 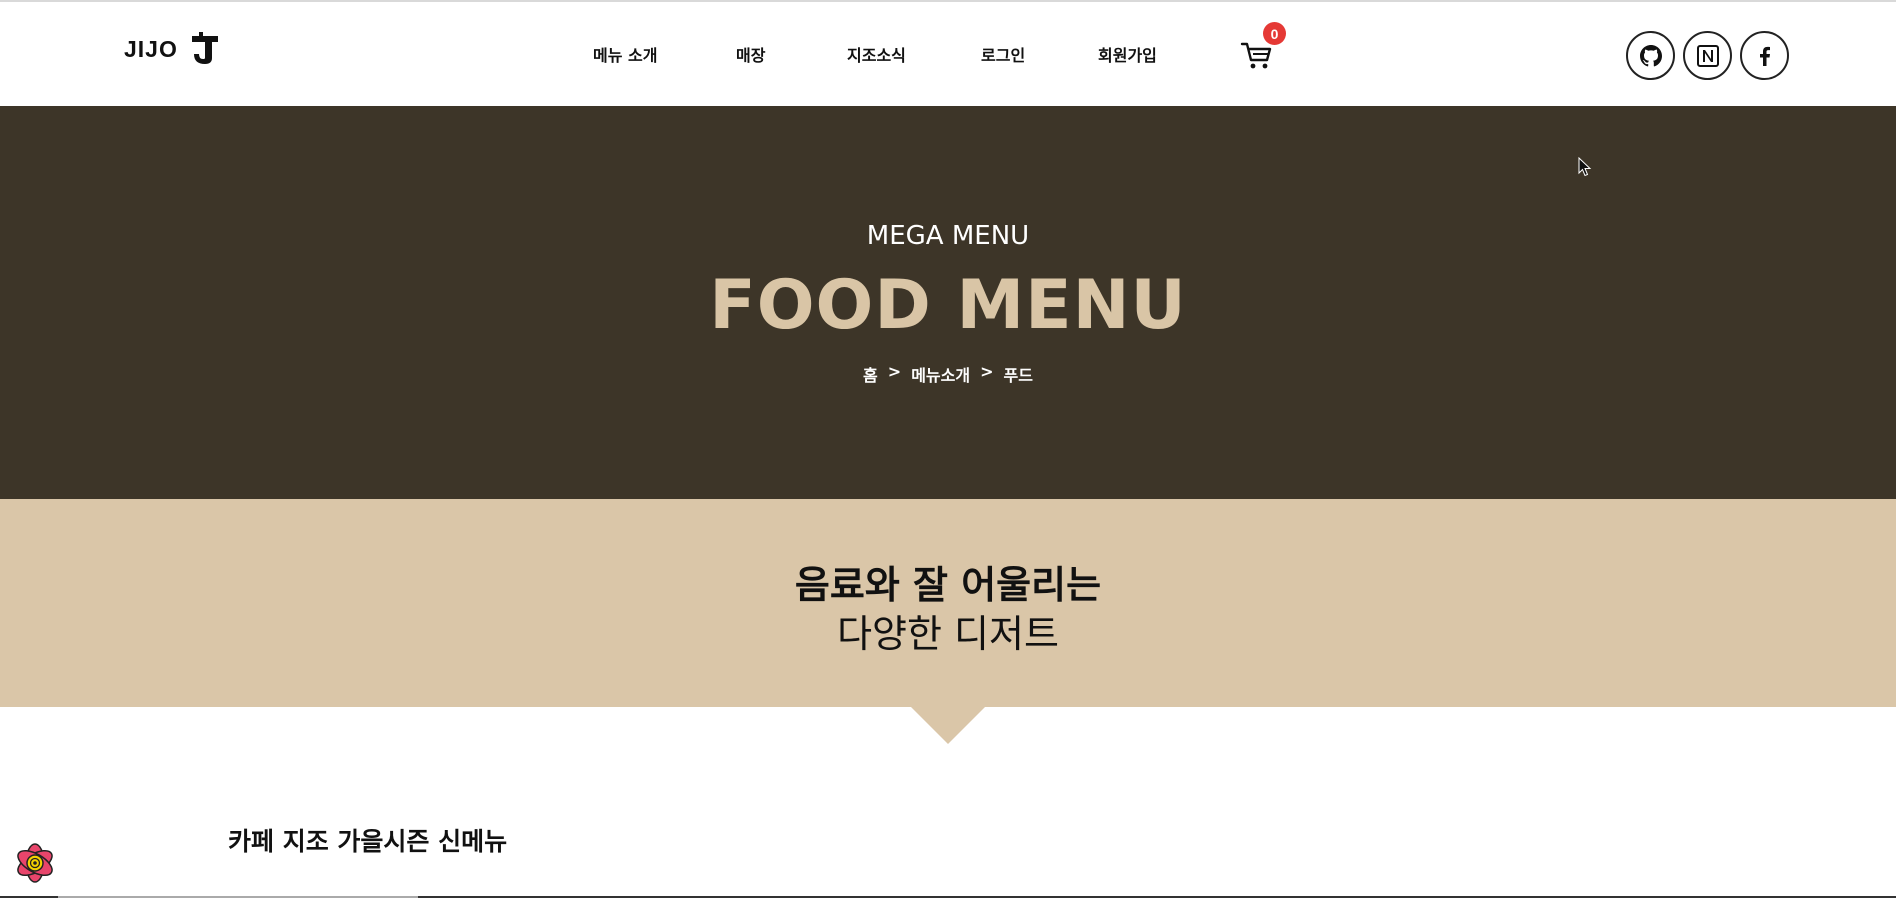 I want to click on cart-count-badge: 0, so click(x=1274, y=33).